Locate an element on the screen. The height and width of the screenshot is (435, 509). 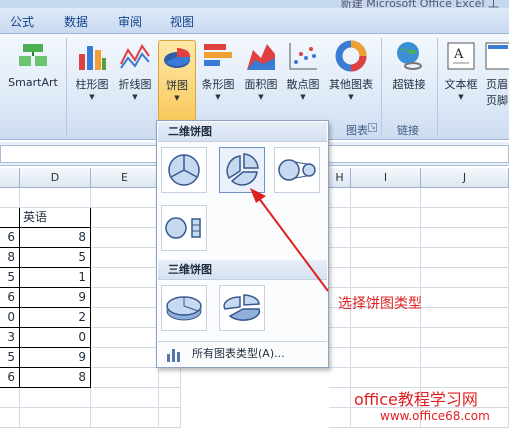
line-chart-button: 折线图 ▼ is located at coordinates (135, 70).